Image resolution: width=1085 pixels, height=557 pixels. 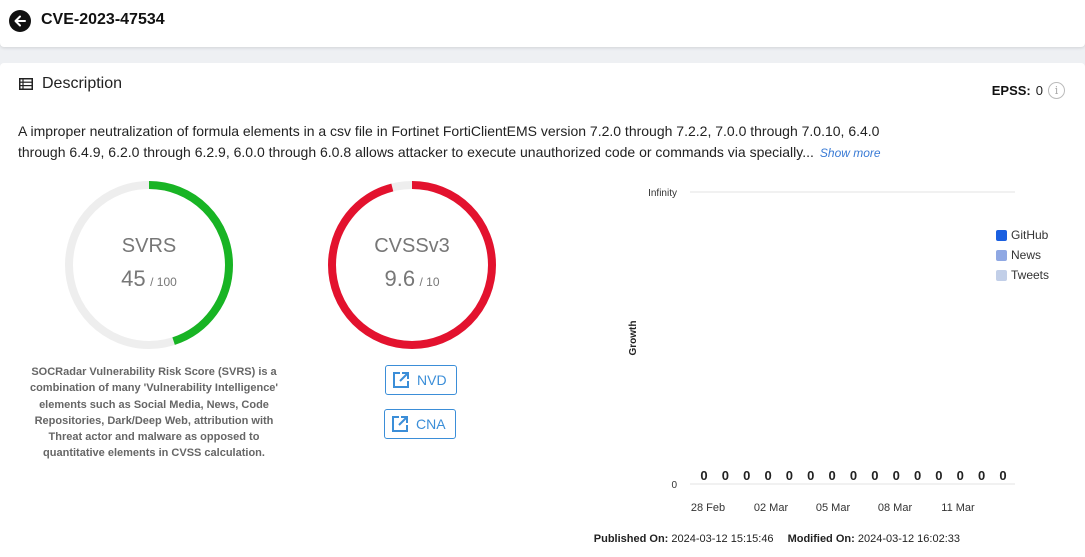 I want to click on cvss-gauge-ring, so click(x=412, y=265).